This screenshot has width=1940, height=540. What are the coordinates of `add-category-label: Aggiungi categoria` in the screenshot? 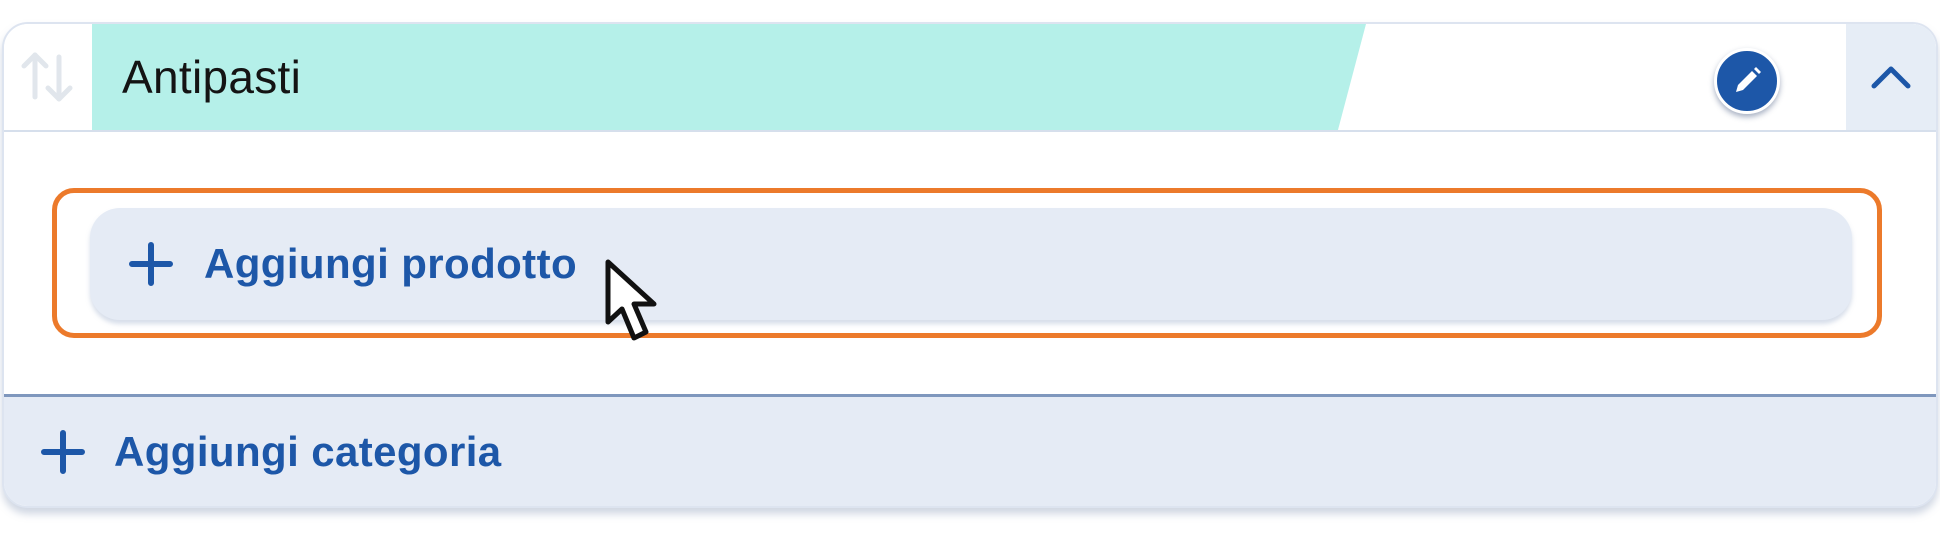 It's located at (308, 451).